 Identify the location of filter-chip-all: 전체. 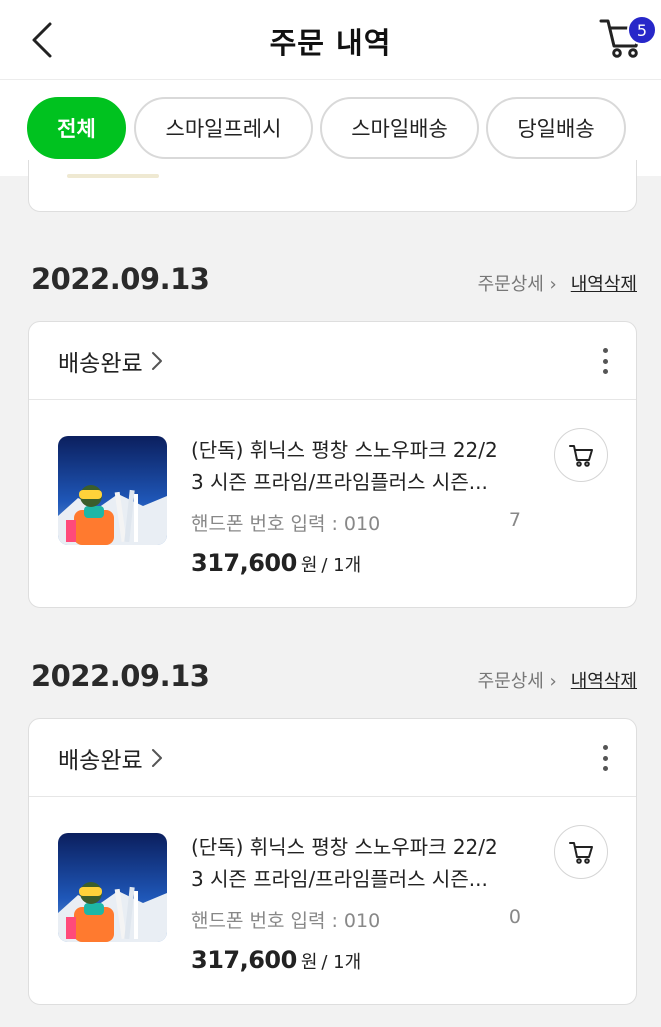
(76, 128).